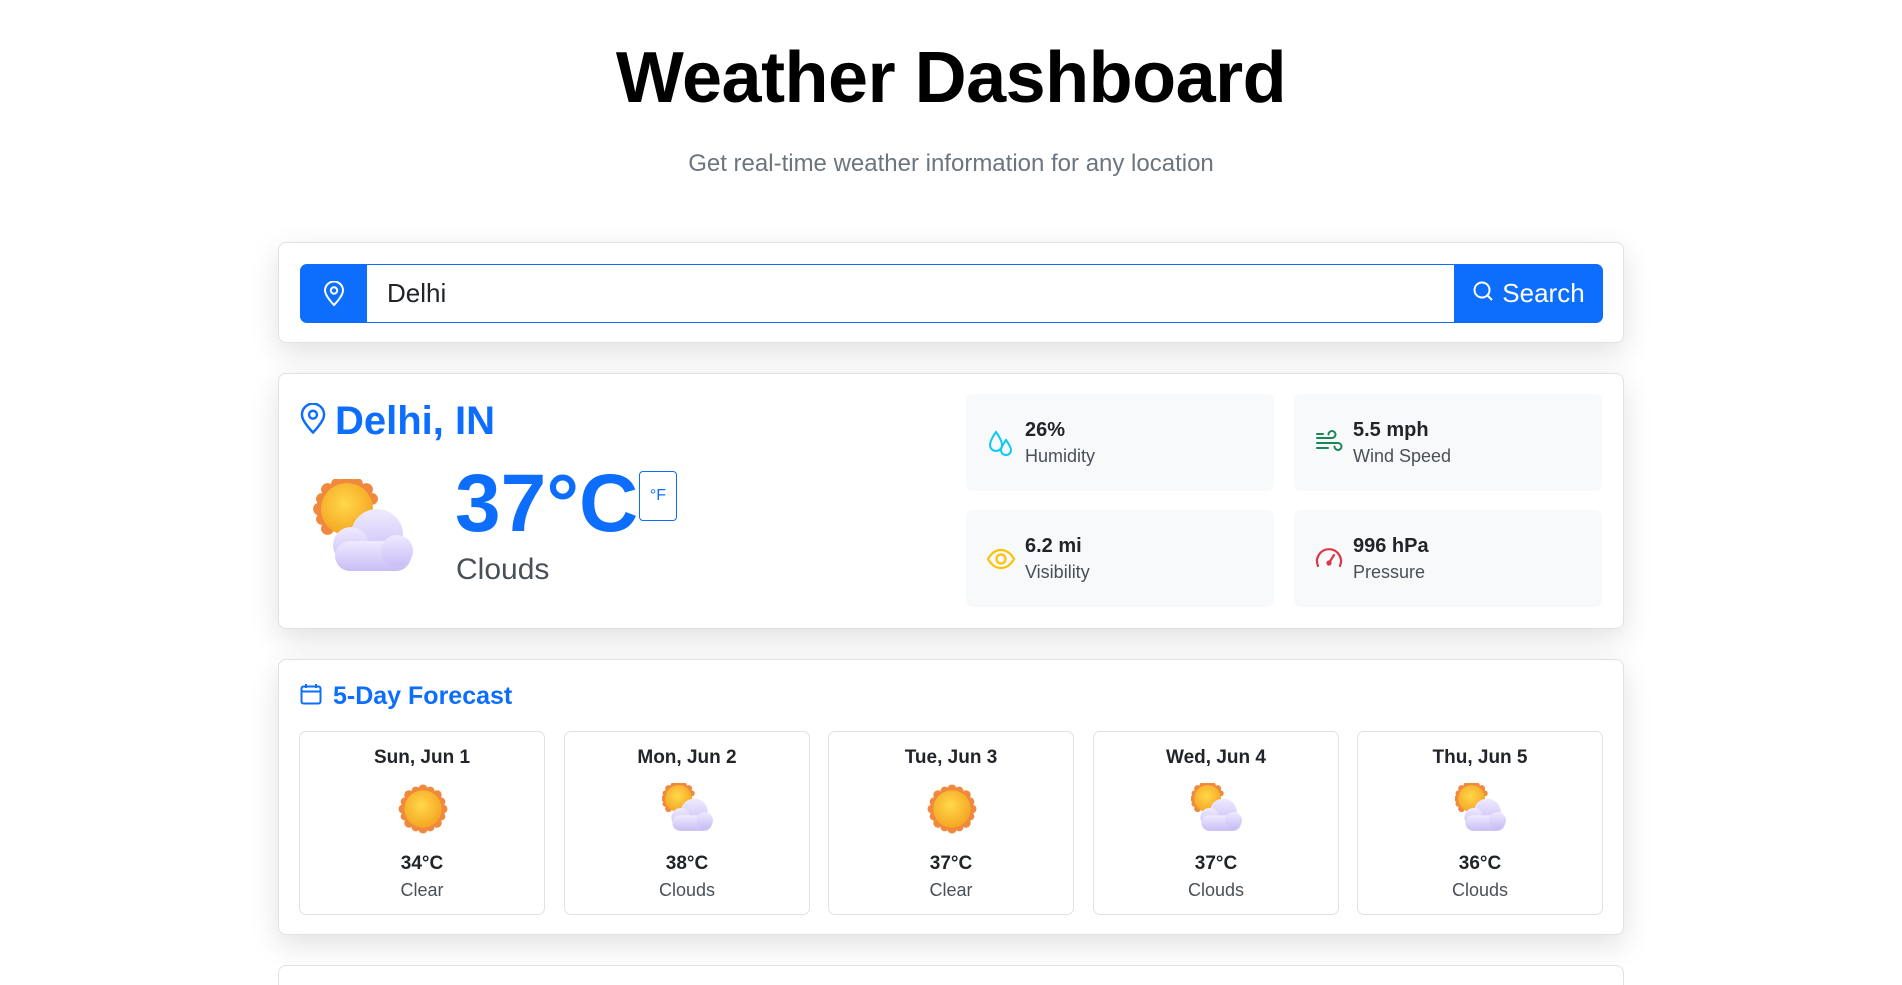 This screenshot has height=985, width=1902. I want to click on search-input, so click(910, 293).